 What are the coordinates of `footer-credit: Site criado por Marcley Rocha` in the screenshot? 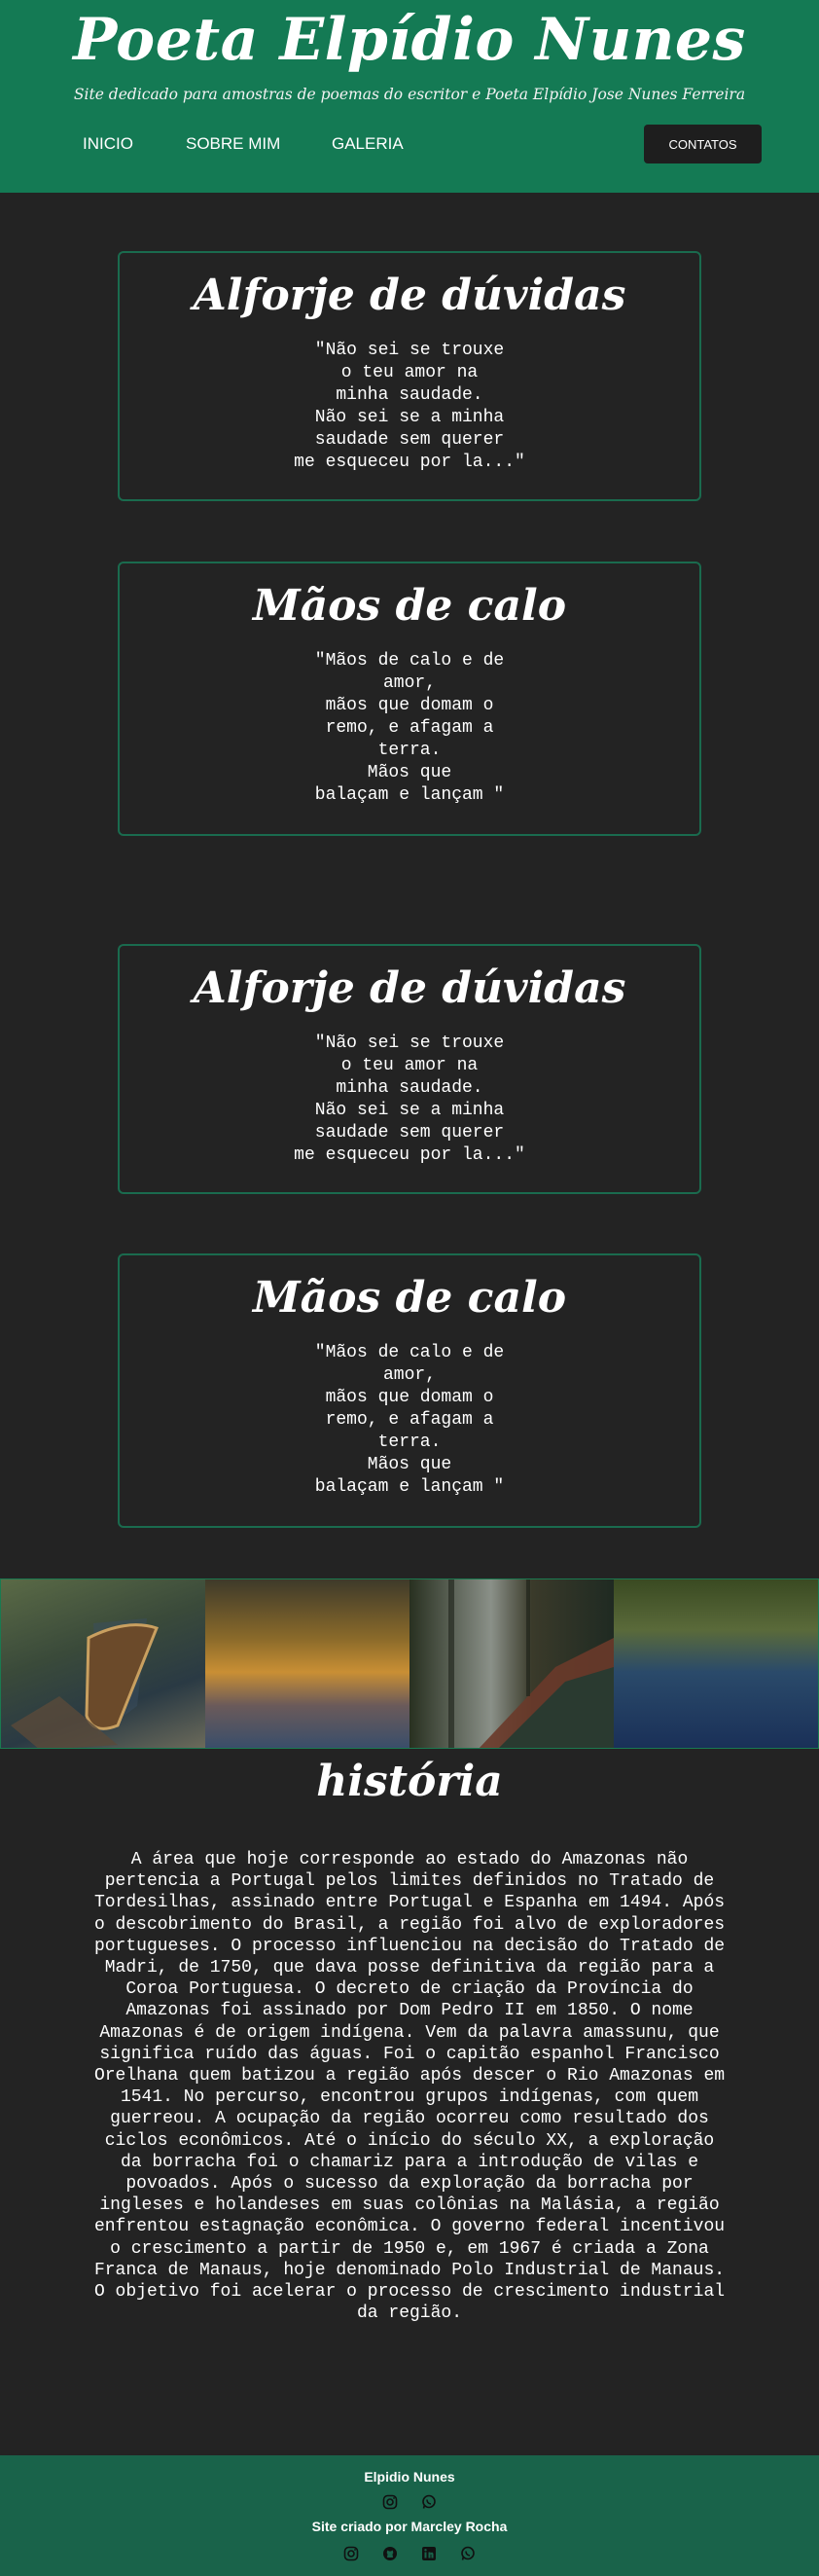 It's located at (409, 2526).